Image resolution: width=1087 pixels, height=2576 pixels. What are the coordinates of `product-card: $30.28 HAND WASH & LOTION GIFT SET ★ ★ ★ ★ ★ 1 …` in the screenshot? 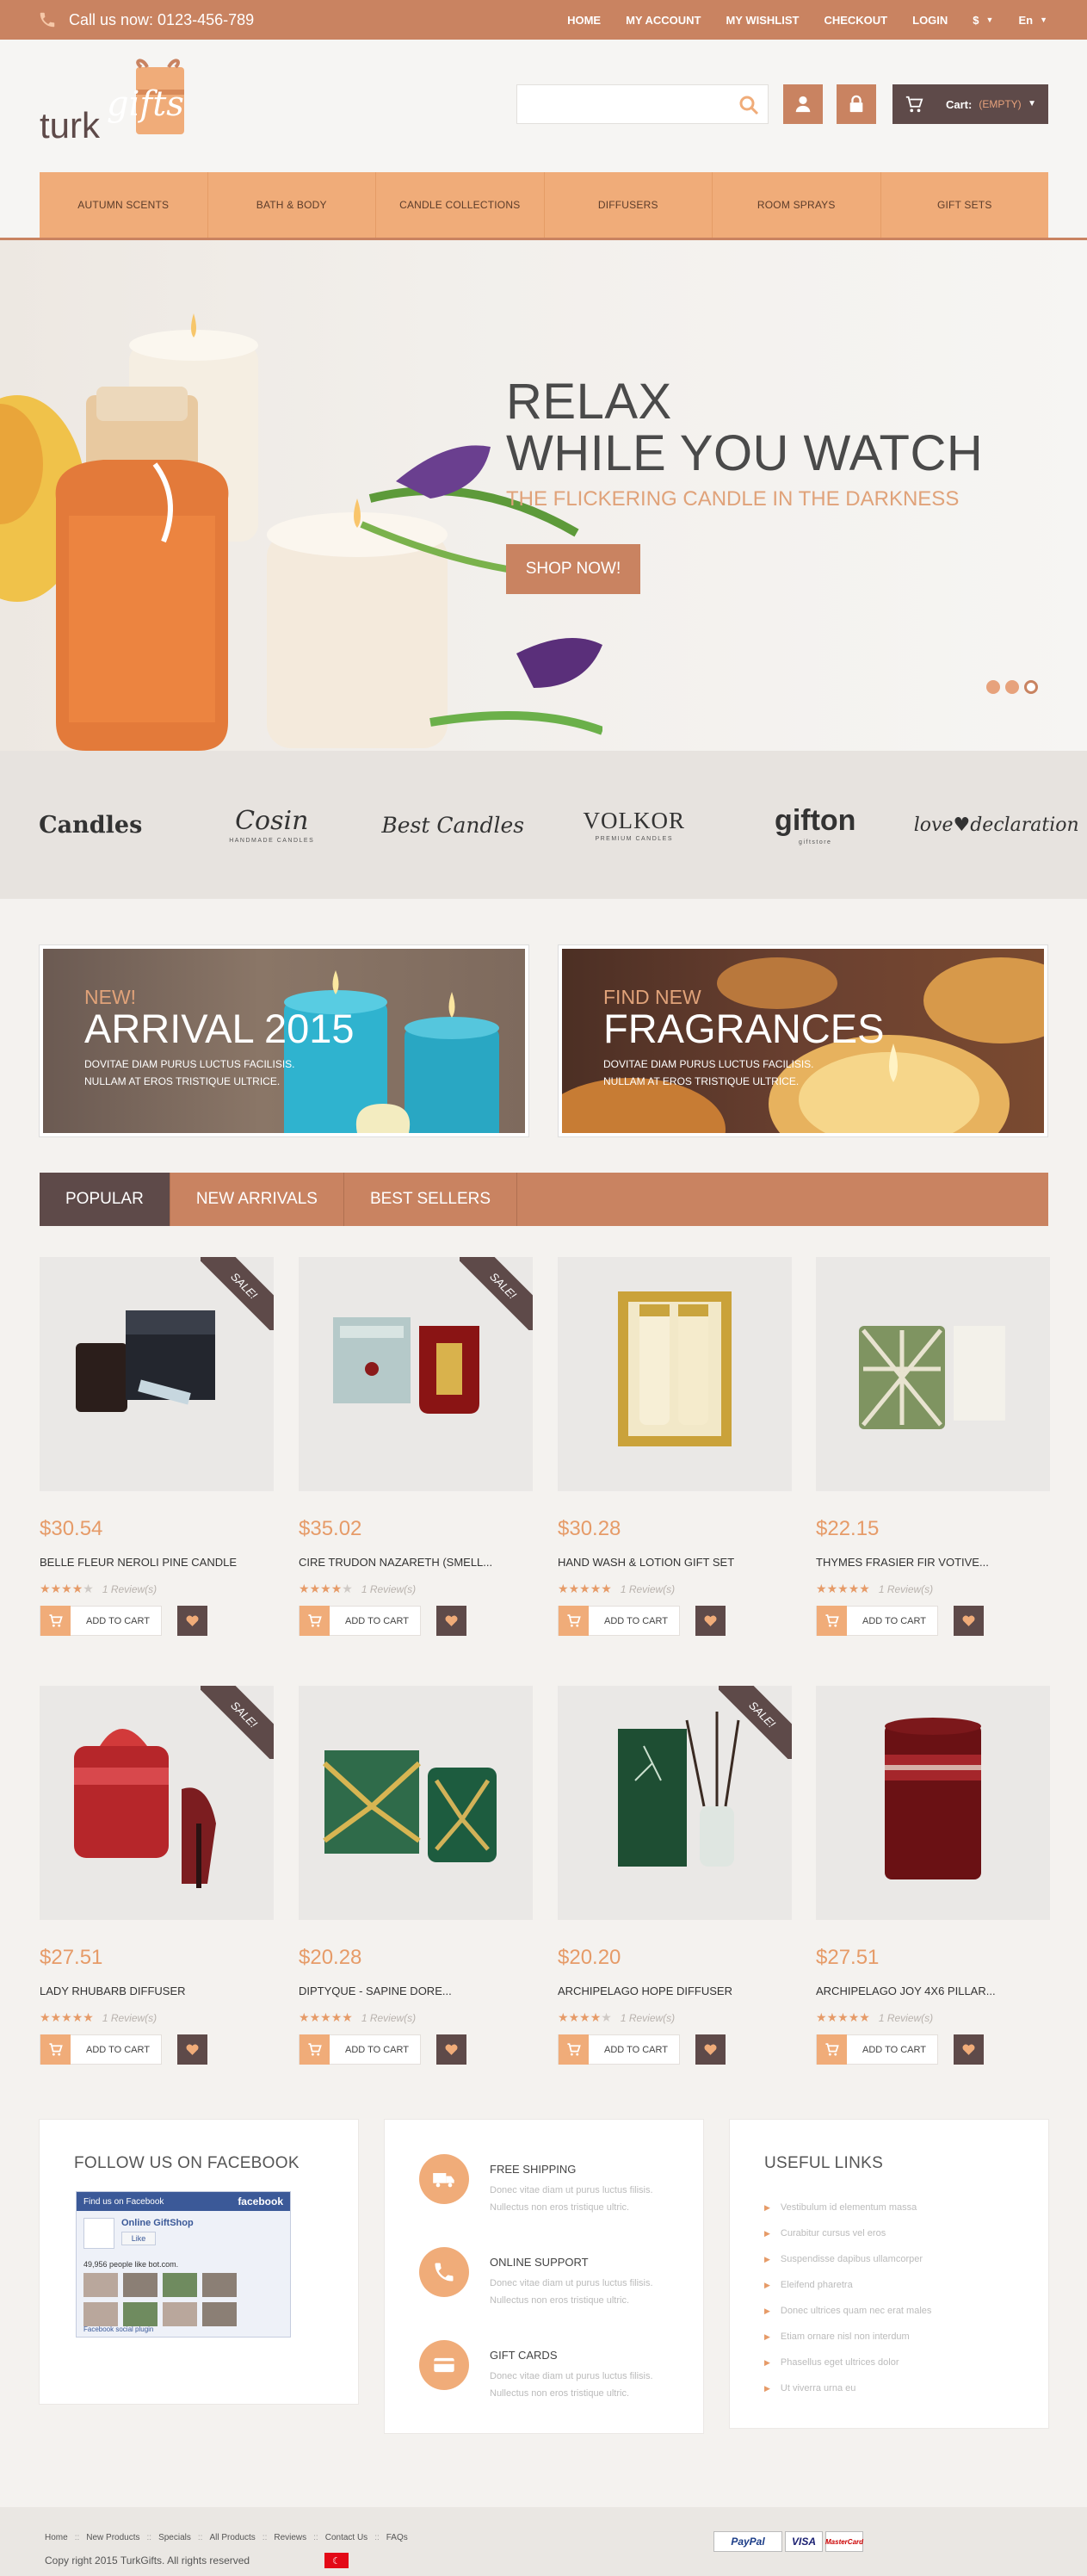 It's located at (675, 1448).